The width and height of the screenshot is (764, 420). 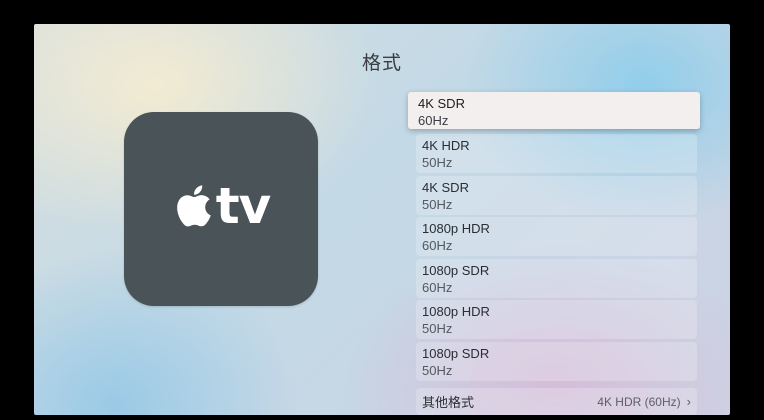 What do you see at coordinates (688, 401) in the screenshot?
I see `chevron-right-icon: ›` at bounding box center [688, 401].